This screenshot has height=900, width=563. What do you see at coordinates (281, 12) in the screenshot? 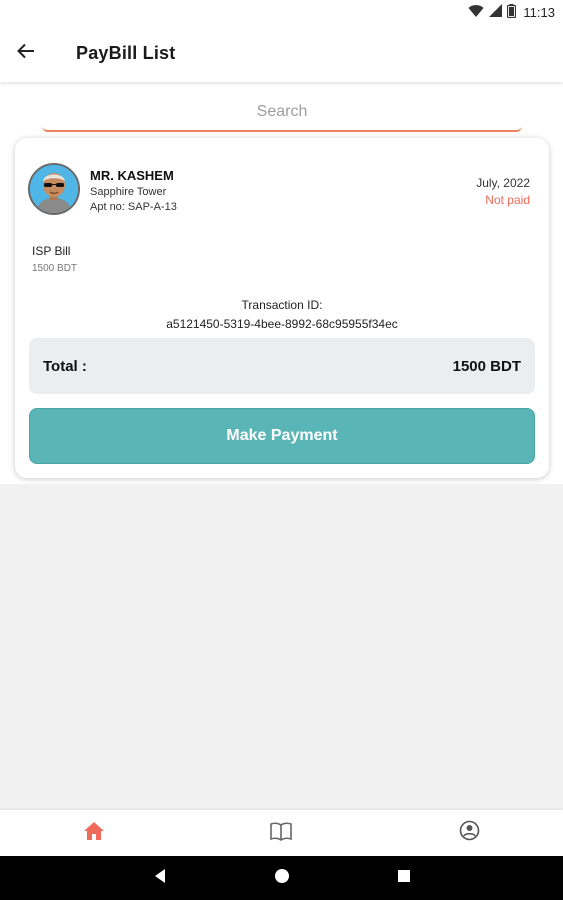
I see `status-bar: 11:13` at bounding box center [281, 12].